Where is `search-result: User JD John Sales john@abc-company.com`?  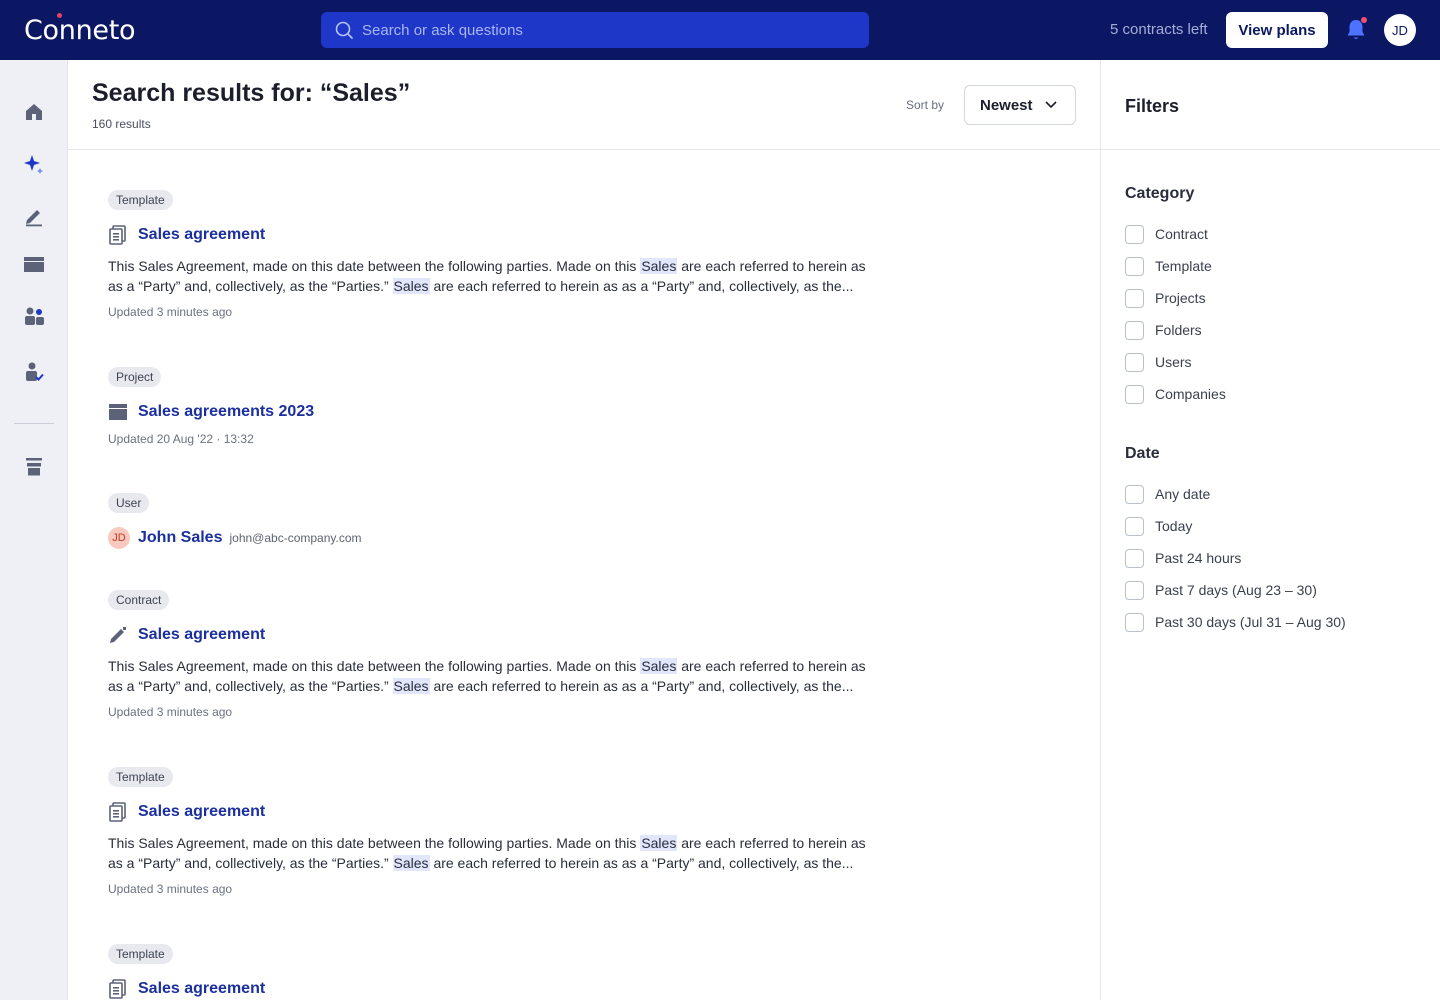 search-result: User JD John Sales john@abc-company.com is located at coordinates (523, 521).